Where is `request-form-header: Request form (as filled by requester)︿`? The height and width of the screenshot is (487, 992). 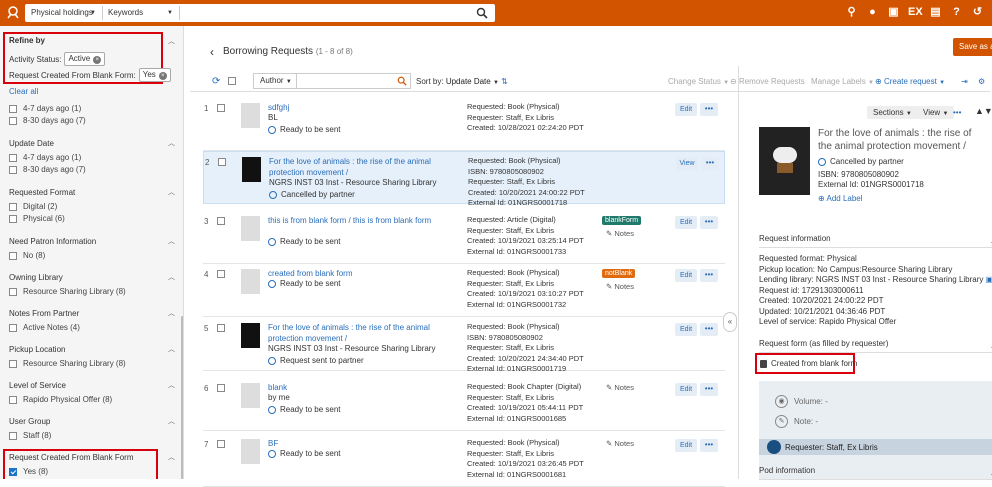 request-form-header: Request form (as filled by requester)︿ is located at coordinates (875, 346).